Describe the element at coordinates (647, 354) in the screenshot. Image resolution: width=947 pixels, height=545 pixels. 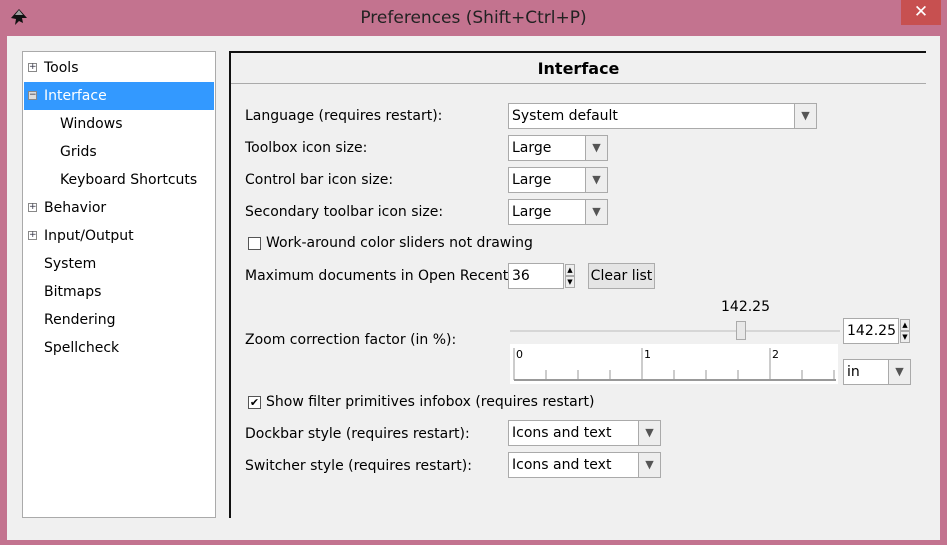
I see `ruler-label: 1` at that location.